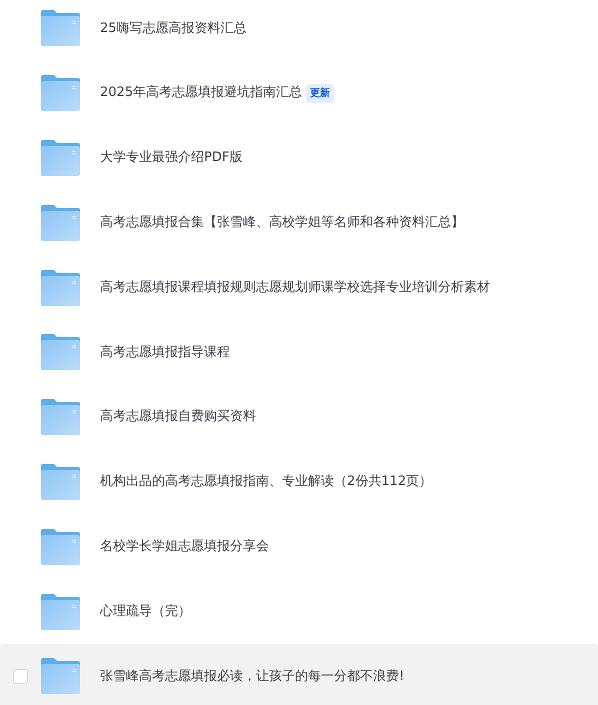 This screenshot has width=598, height=705. I want to click on folder-name: 机构出品的高考志愿填报指南、专业解读（2份共112页）, so click(266, 482).